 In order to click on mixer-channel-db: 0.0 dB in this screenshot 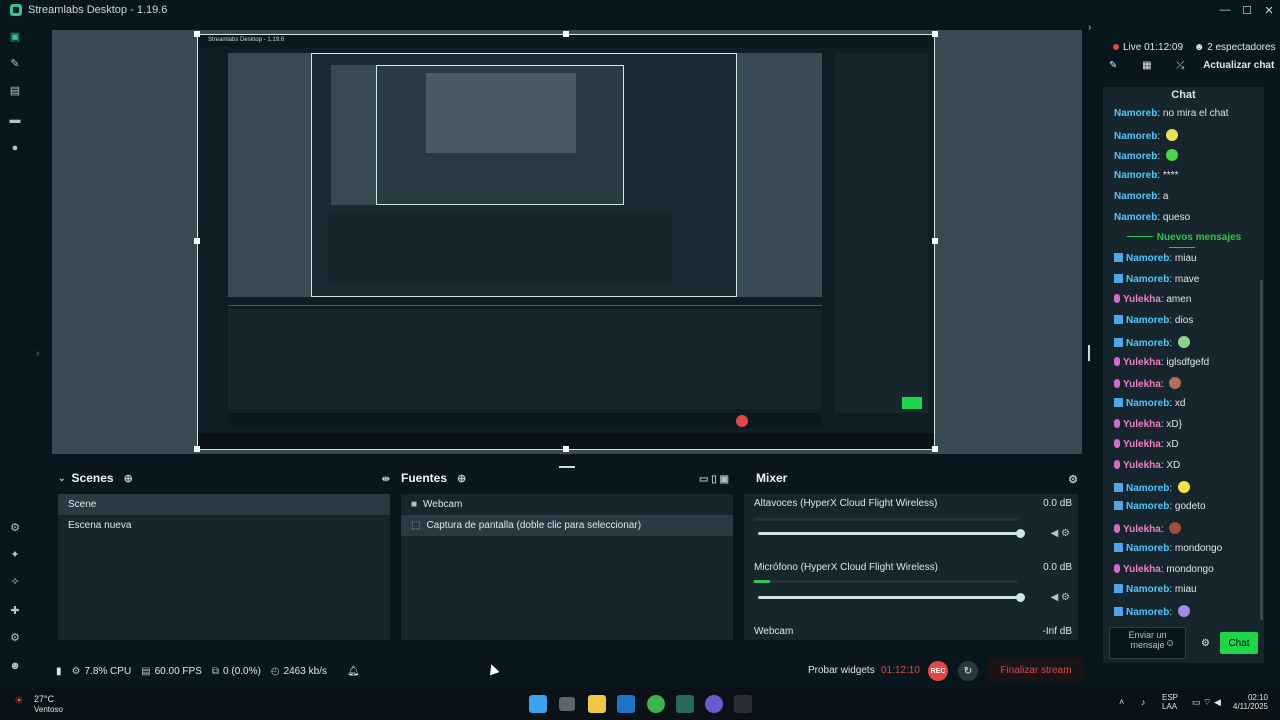, I will do `click(1057, 567)`.